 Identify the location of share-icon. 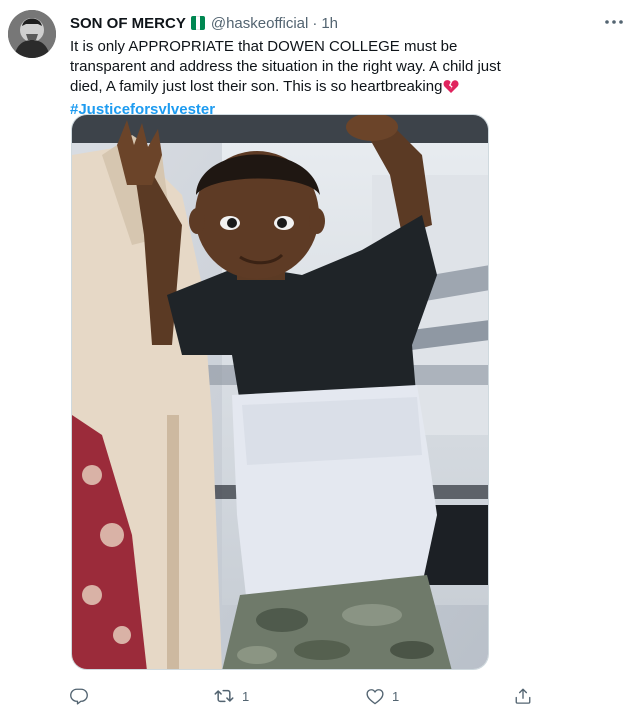
(523, 696).